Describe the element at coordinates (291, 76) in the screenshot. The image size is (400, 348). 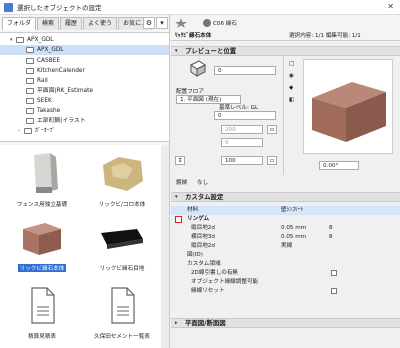
I see `view-icon: ◉` at that location.